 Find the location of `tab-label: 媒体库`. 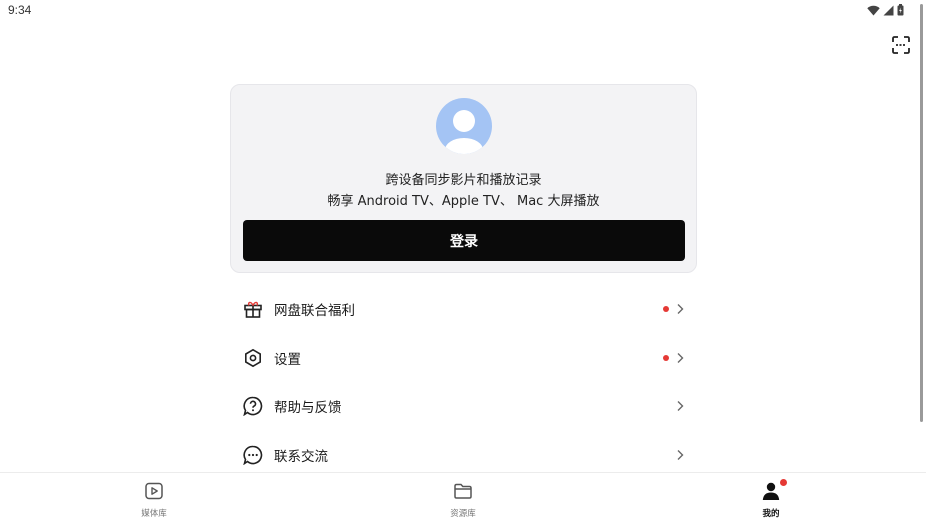

tab-label: 媒体库 is located at coordinates (154, 514).